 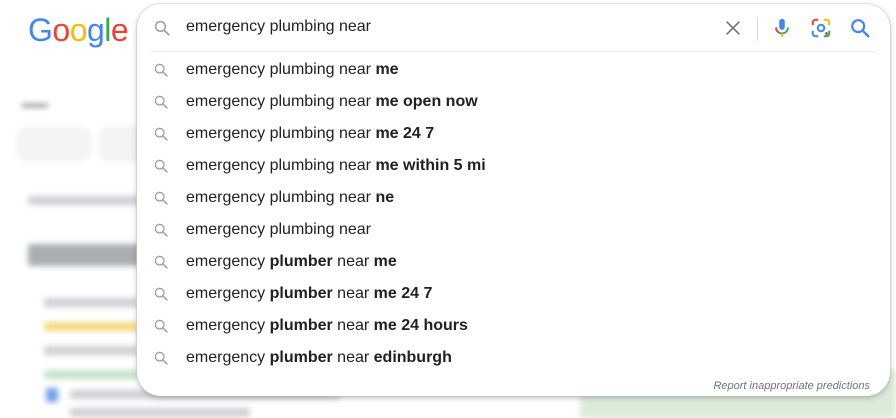 I want to click on suggestion-text: emergency plumbing near me within 5 mi, so click(x=336, y=166).